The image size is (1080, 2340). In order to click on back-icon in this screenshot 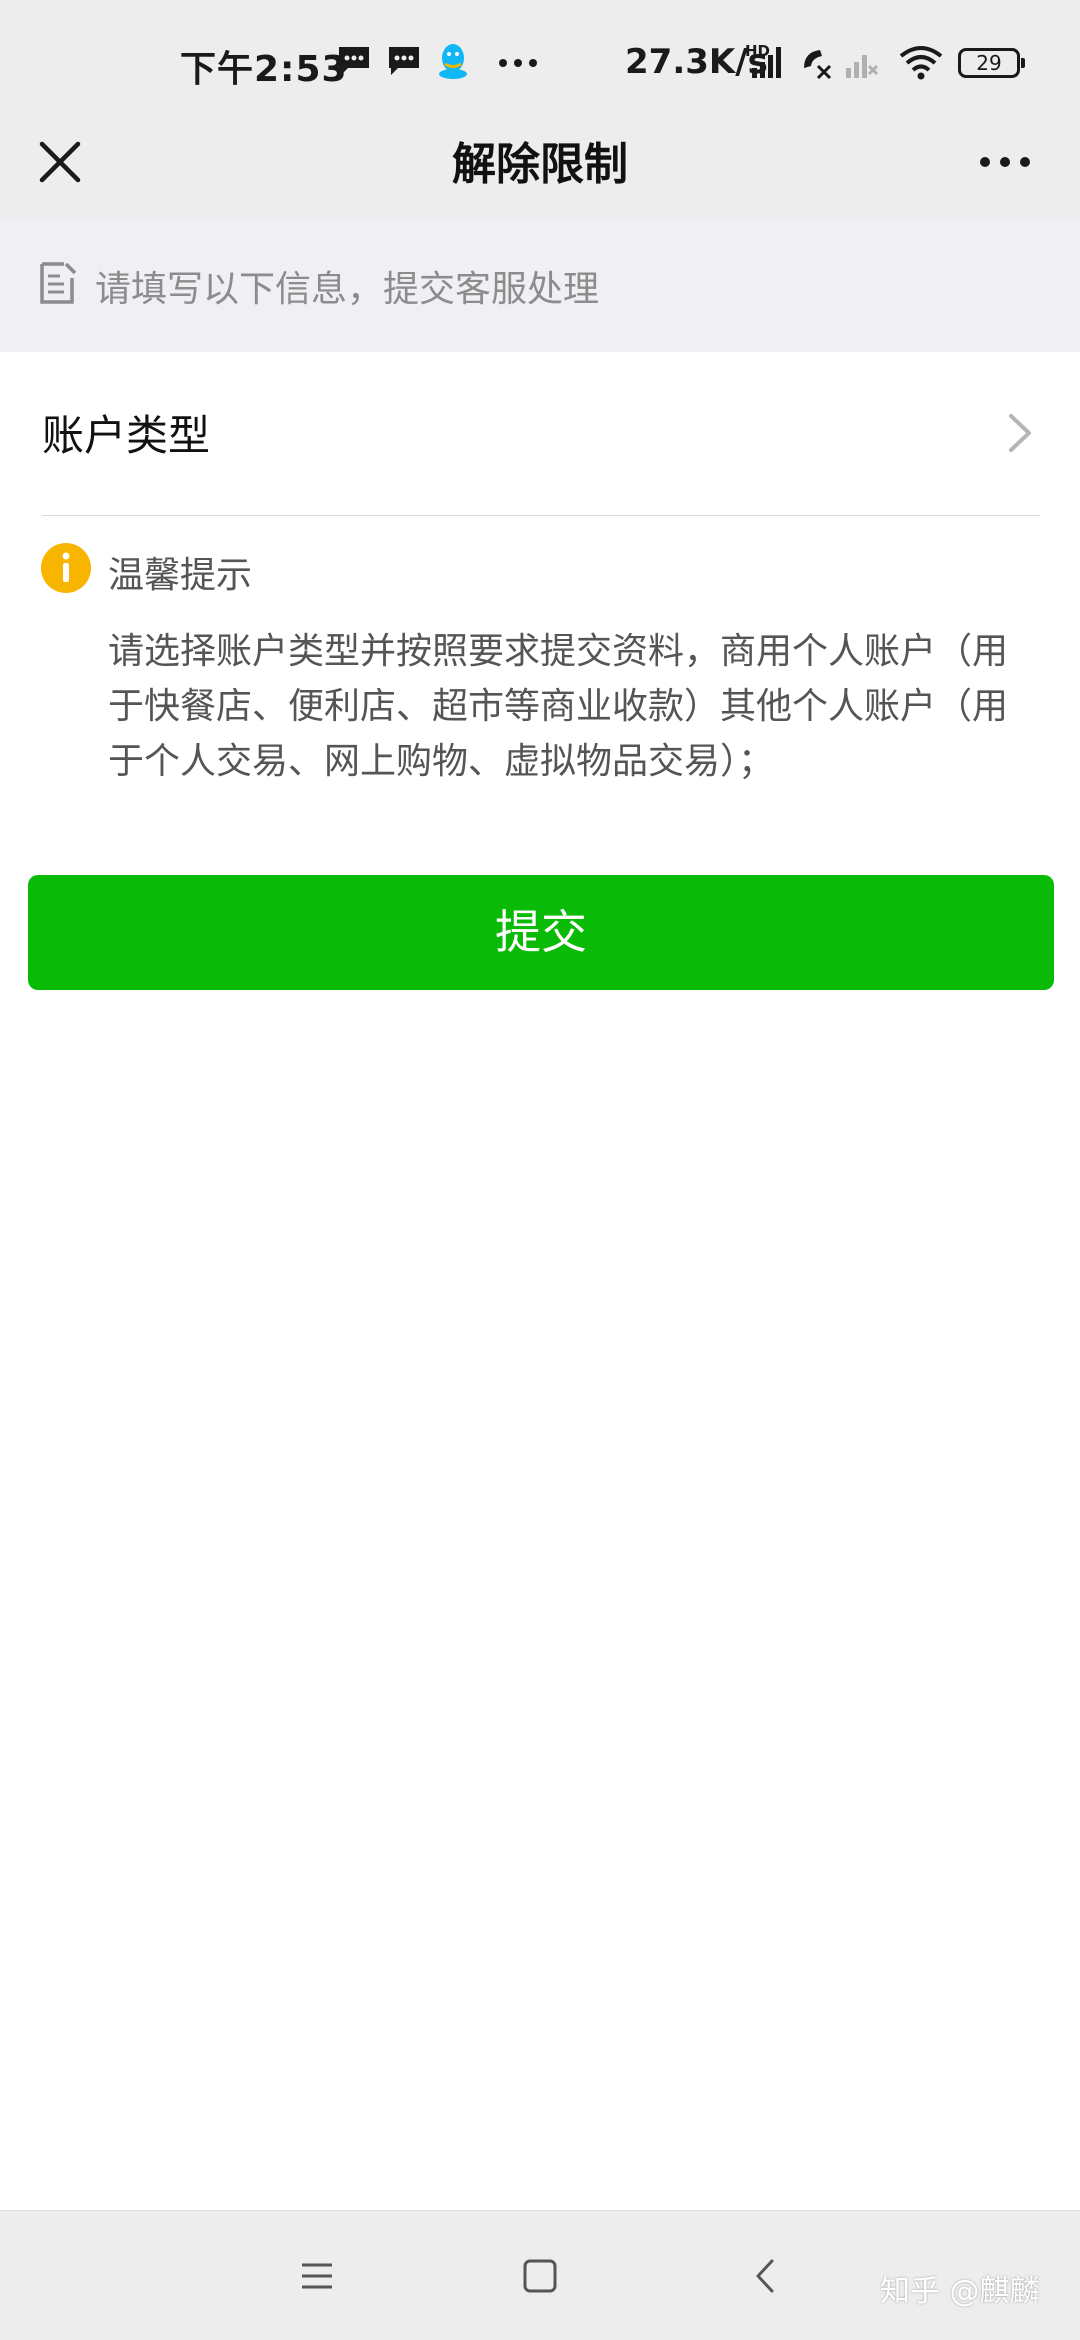, I will do `click(767, 2276)`.